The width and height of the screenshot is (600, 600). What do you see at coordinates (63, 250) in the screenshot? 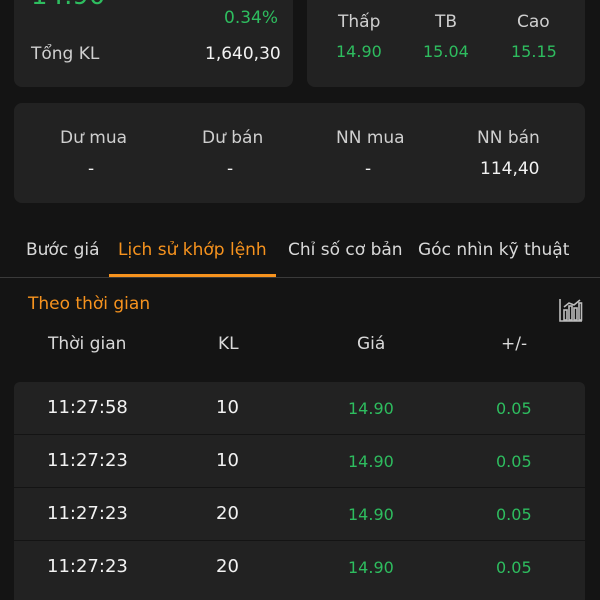
I see `tab-price-steps: Bước giá` at bounding box center [63, 250].